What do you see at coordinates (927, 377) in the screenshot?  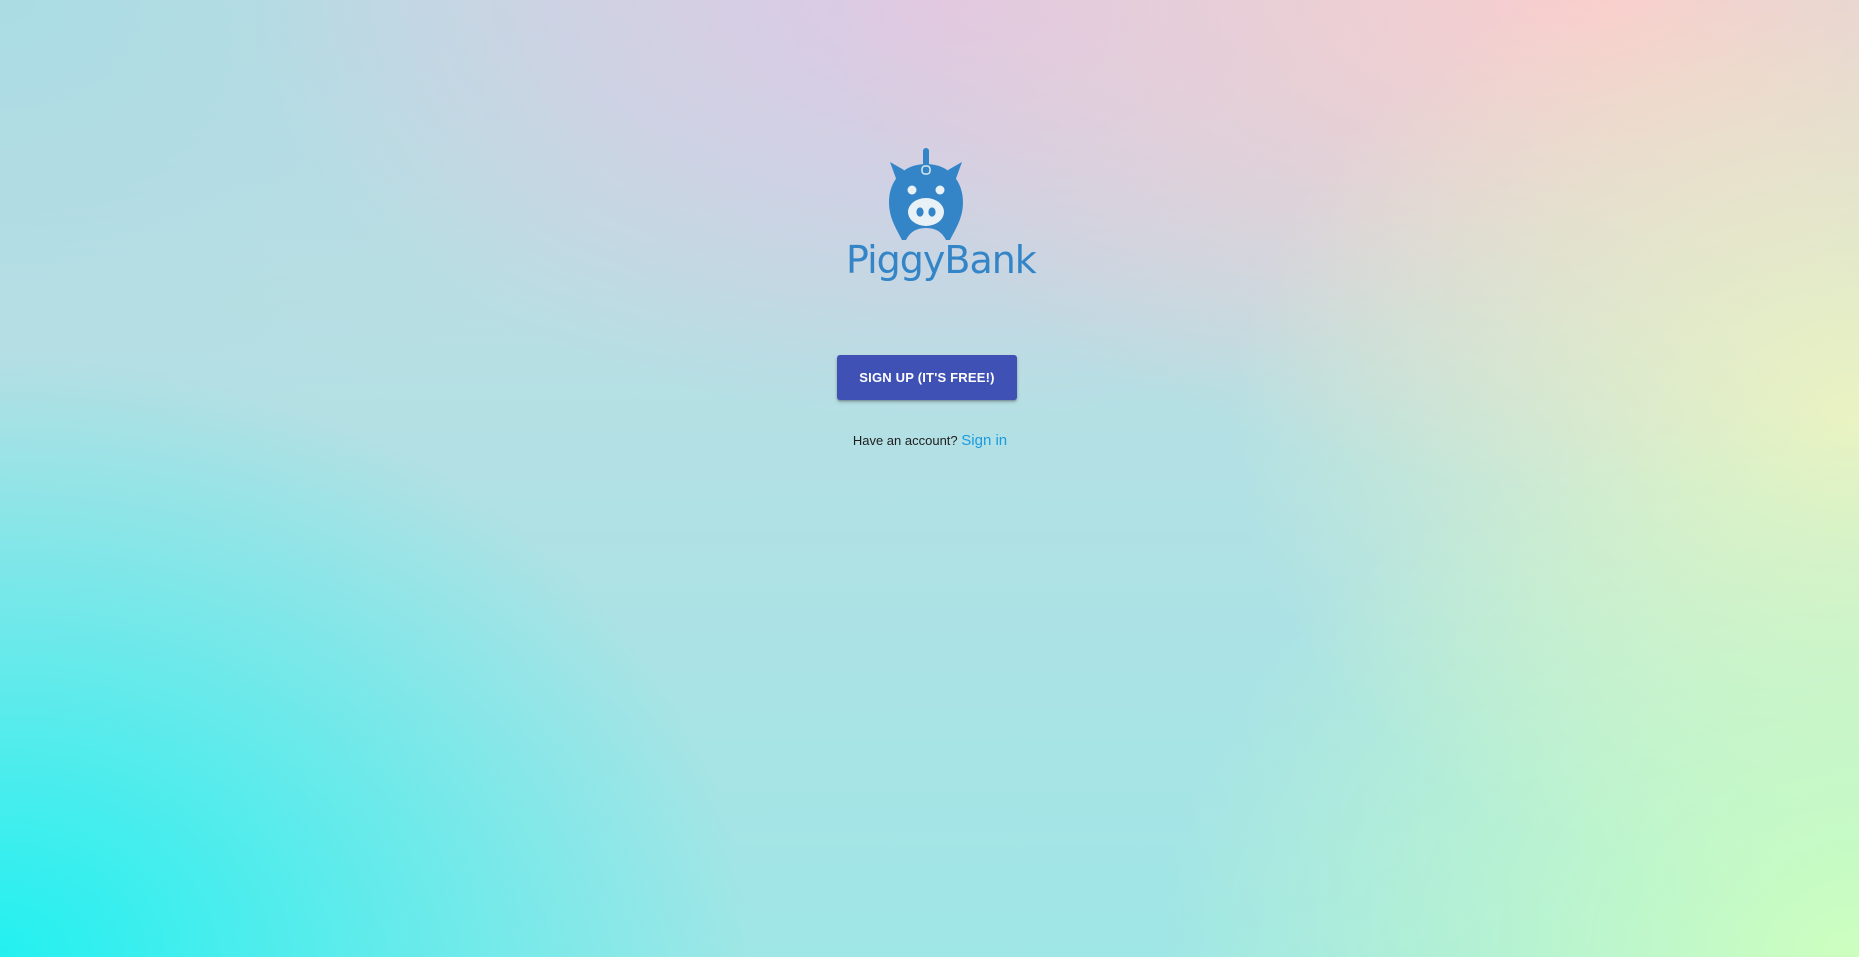 I see `signup-button: SIGN UP (IT'S FREE!)` at bounding box center [927, 377].